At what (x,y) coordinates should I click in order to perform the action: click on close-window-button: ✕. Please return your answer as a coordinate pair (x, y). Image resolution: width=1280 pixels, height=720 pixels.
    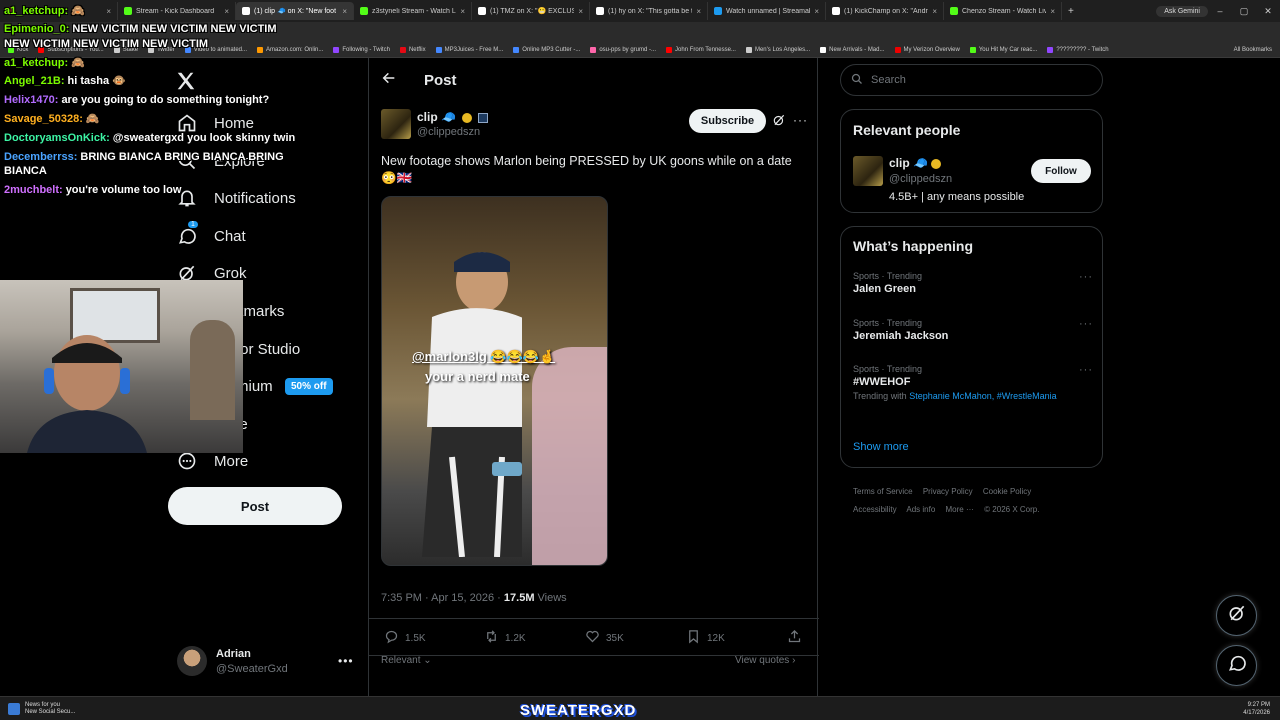
    Looking at the image, I should click on (1268, 11).